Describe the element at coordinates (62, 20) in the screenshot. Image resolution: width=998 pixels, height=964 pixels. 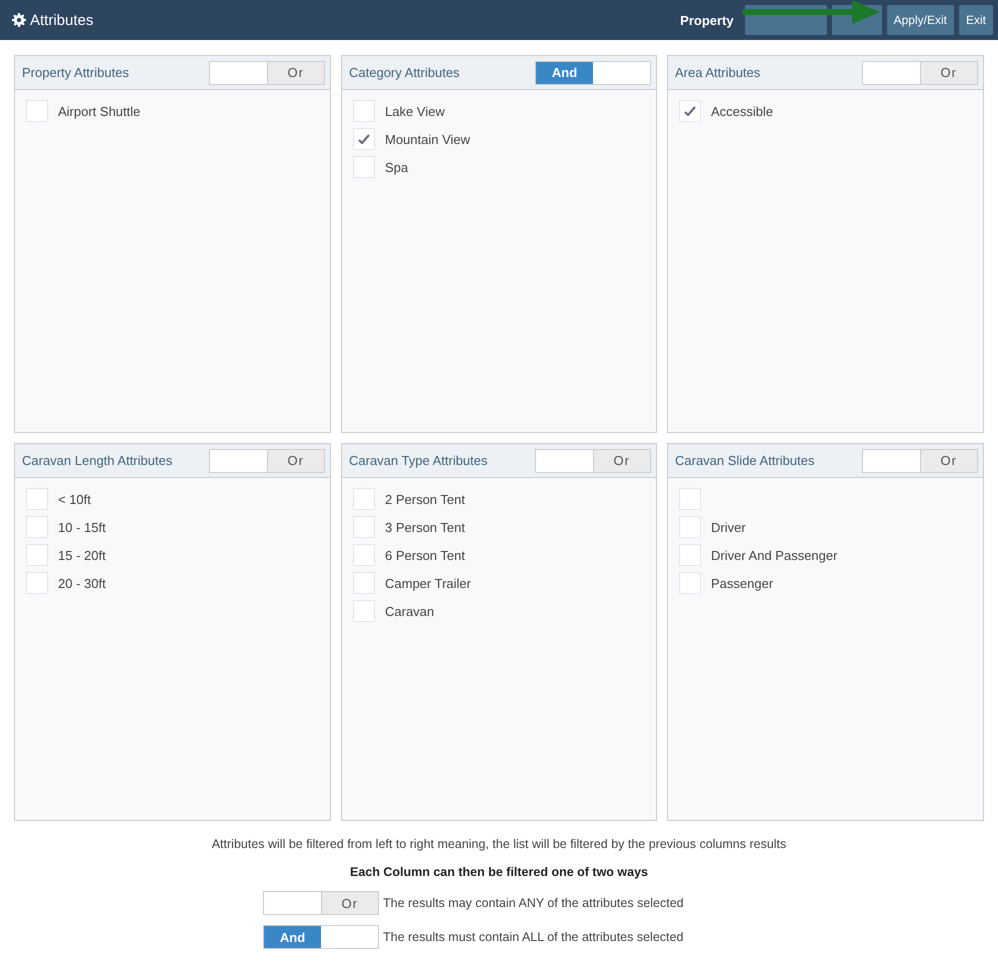
I see `page-title: Attributes` at that location.